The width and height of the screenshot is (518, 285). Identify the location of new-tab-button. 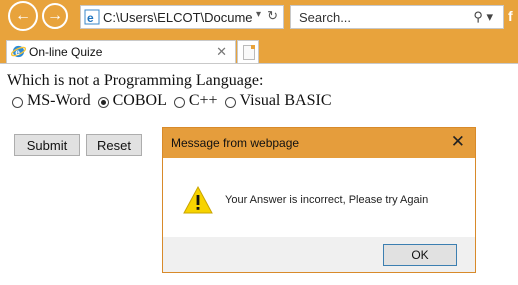
(248, 51).